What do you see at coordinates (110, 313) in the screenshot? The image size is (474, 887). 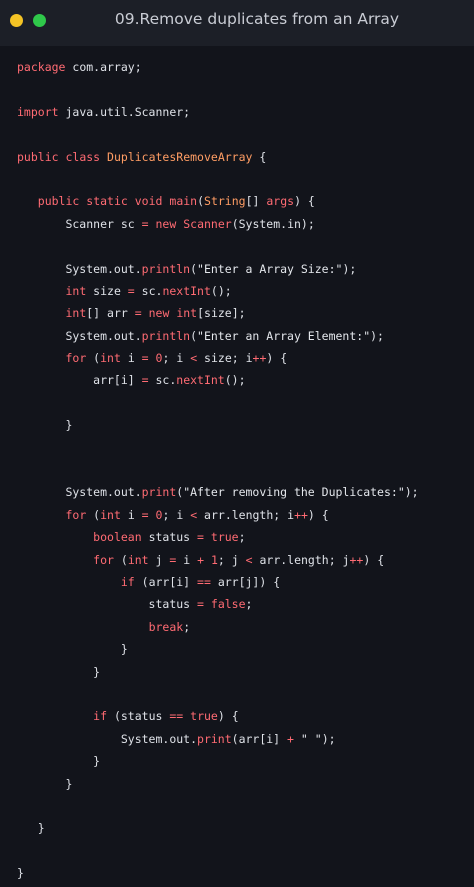 I see `code-token: [] arr` at bounding box center [110, 313].